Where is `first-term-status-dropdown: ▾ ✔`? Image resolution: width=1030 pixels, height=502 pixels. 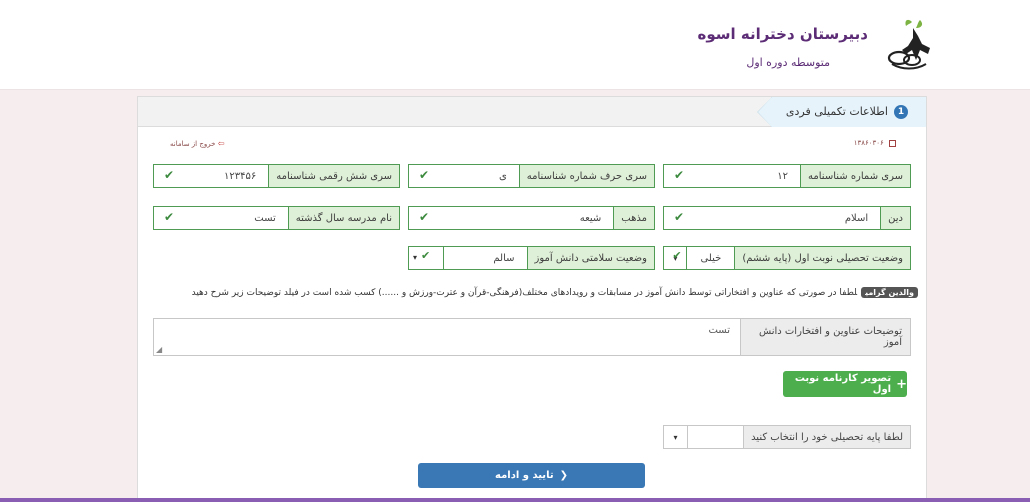
first-term-status-dropdown: ▾ ✔ is located at coordinates (675, 258).